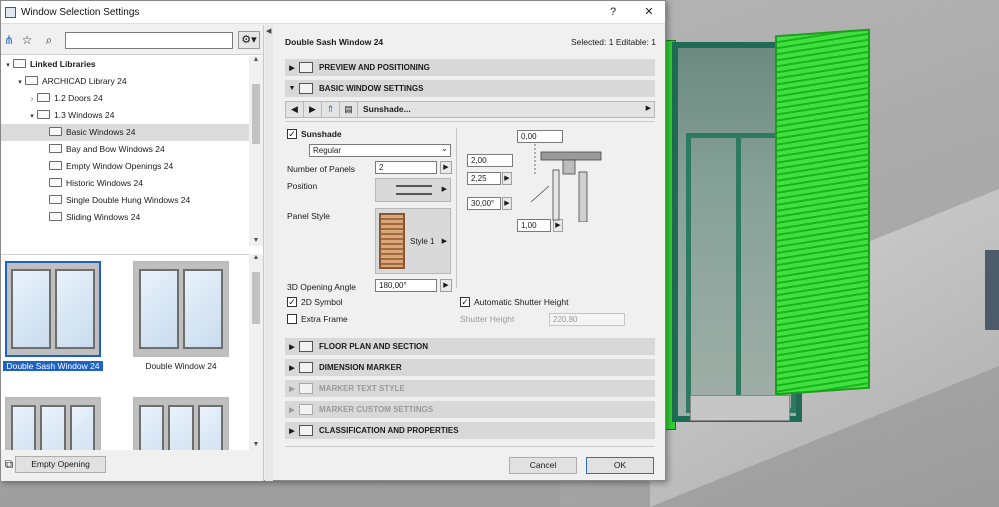 The width and height of the screenshot is (999, 507). I want to click on library-footer: ⧉ Empty Opening, so click(132, 465).